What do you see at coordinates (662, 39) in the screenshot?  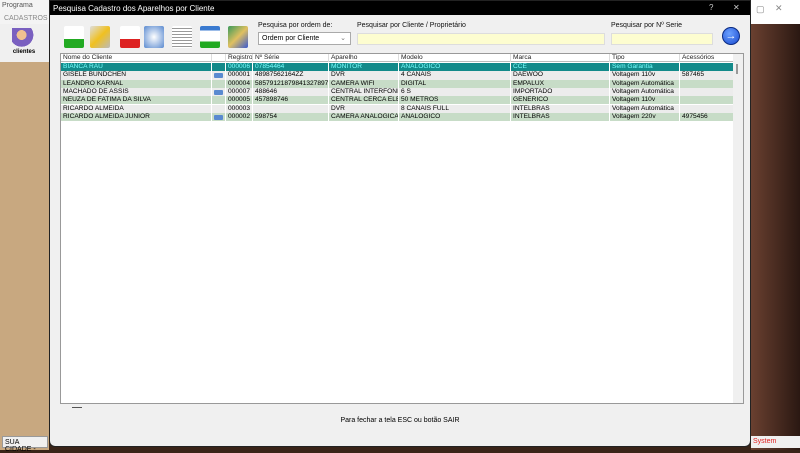 I see `serial-search-input` at bounding box center [662, 39].